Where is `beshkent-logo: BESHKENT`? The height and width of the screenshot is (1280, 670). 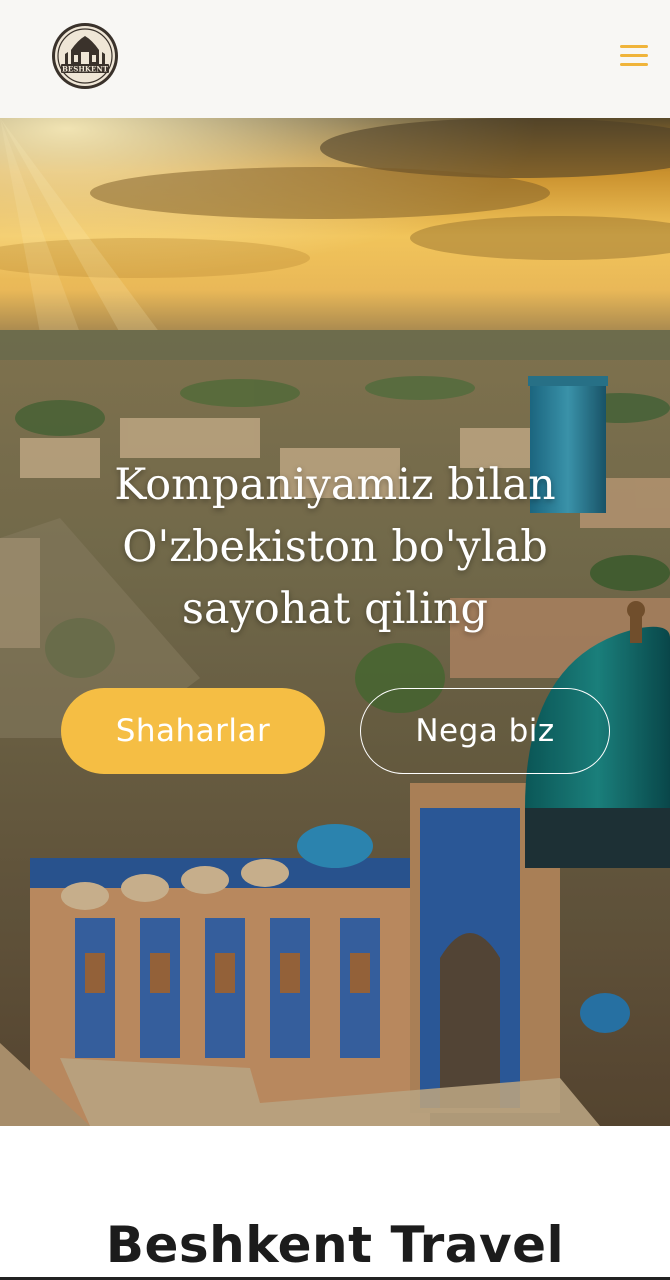 beshkent-logo: BESHKENT is located at coordinates (85, 56).